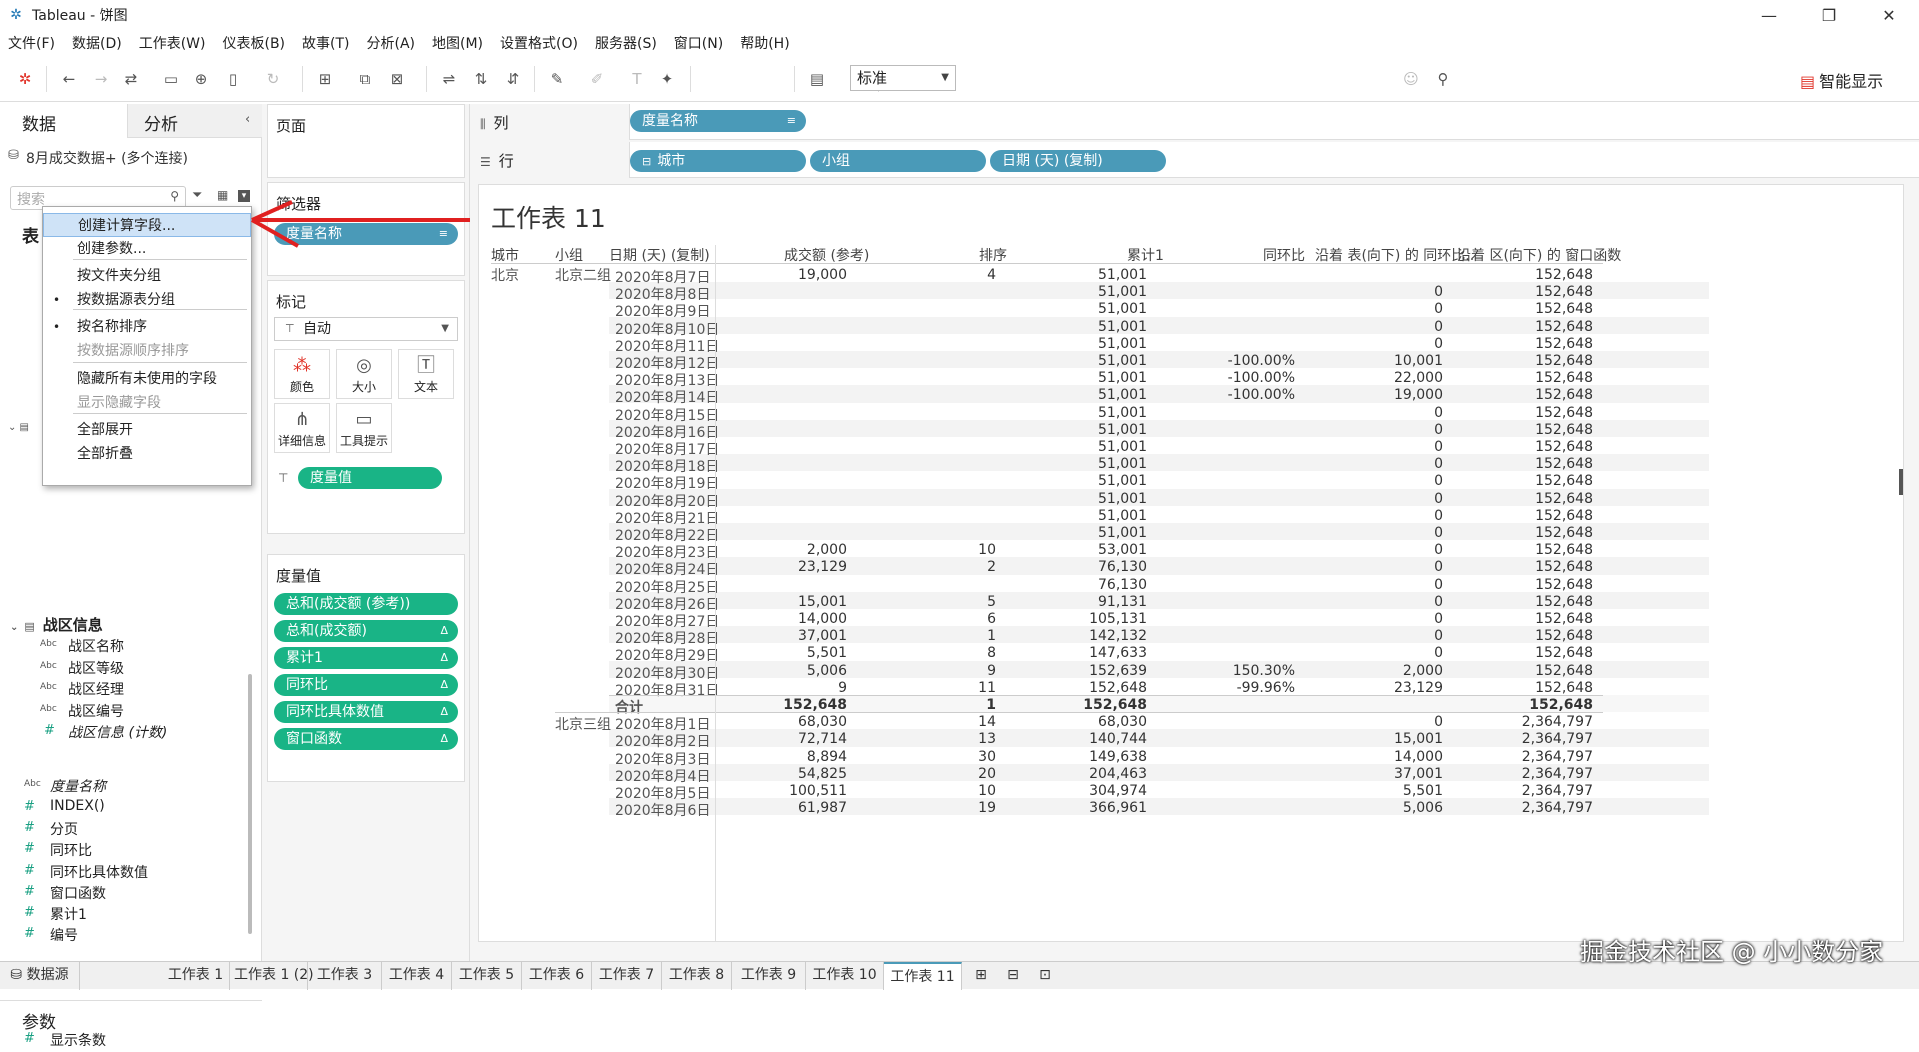 The height and width of the screenshot is (1052, 1919). Describe the element at coordinates (233, 79) in the screenshot. I see `pause-updates-icon: ▯` at that location.